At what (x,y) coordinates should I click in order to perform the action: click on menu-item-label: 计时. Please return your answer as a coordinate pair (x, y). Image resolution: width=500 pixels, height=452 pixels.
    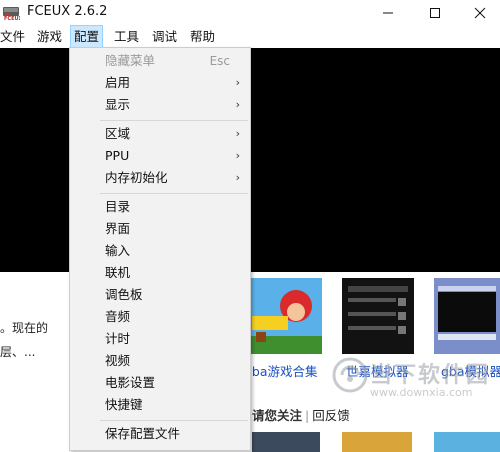
    Looking at the image, I should click on (118, 338).